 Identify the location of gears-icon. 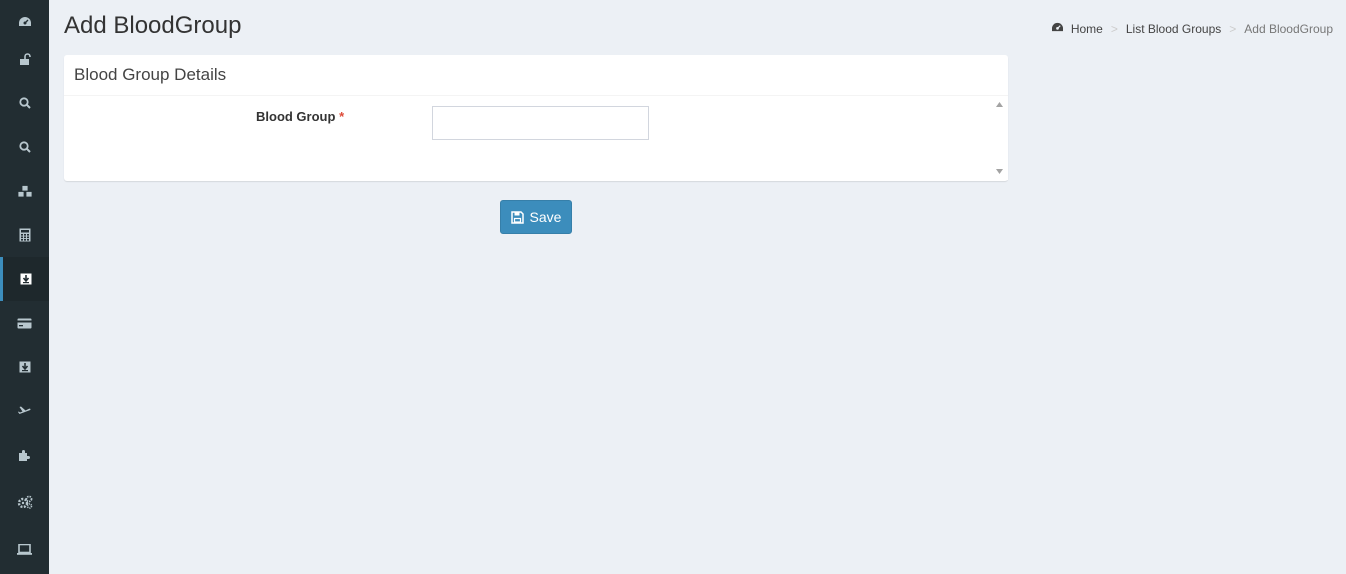
(24, 502).